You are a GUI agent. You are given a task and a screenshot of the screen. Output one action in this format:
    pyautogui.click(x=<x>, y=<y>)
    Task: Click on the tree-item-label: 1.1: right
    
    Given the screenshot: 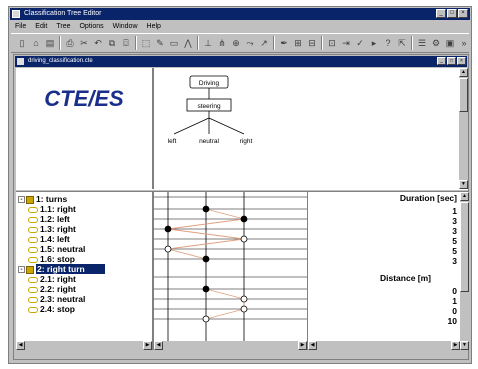 What is the action you would take?
    pyautogui.click(x=58, y=209)
    